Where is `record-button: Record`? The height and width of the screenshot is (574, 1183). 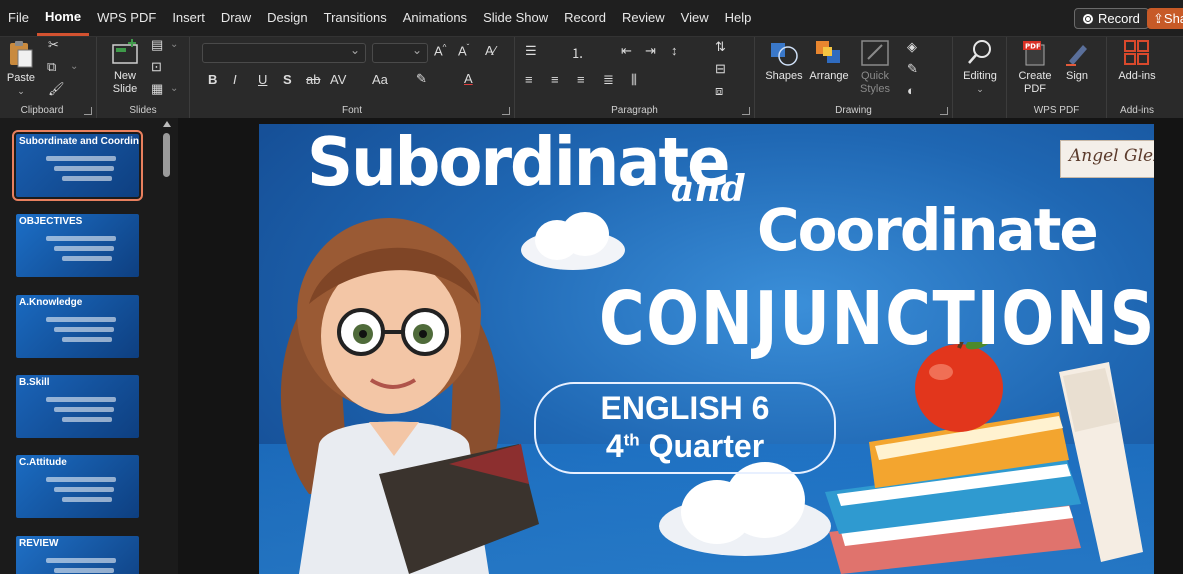 record-button: Record is located at coordinates (1111, 18).